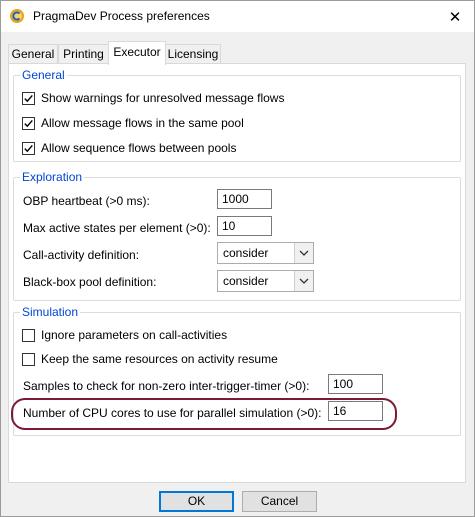 The image size is (475, 517). What do you see at coordinates (235, 199) in the screenshot?
I see `obp-heartbeat-value: 1000` at bounding box center [235, 199].